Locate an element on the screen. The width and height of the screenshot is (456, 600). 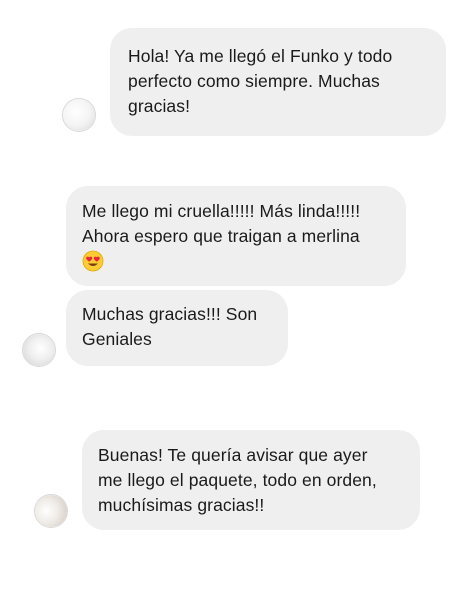
message-text: me llego el paquete, todo en orden, is located at coordinates (237, 480).